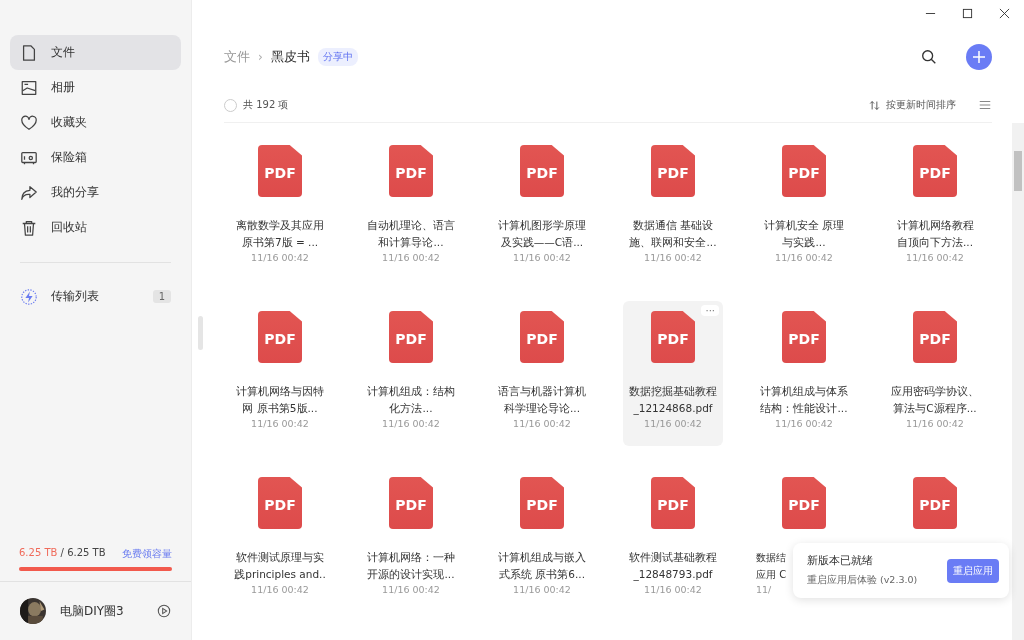 This screenshot has height=640, width=1024. I want to click on file-card: PDF 计算机图形学原理 及实践——C语... 11/16 00:42, so click(542, 207).